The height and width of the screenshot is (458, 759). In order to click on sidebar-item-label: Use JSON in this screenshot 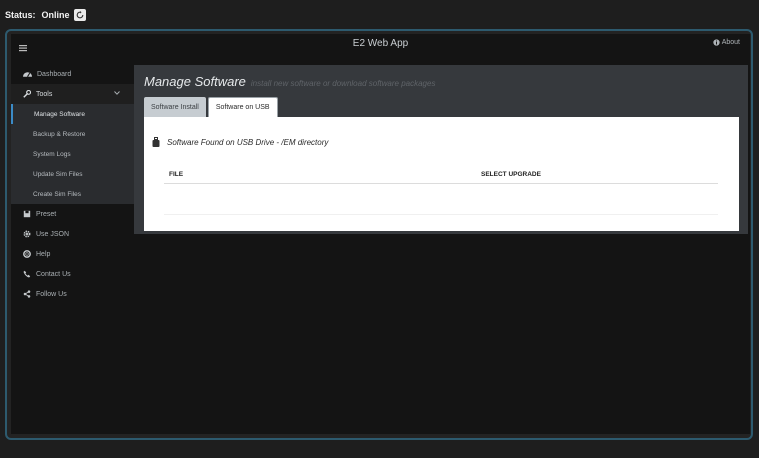, I will do `click(53, 234)`.